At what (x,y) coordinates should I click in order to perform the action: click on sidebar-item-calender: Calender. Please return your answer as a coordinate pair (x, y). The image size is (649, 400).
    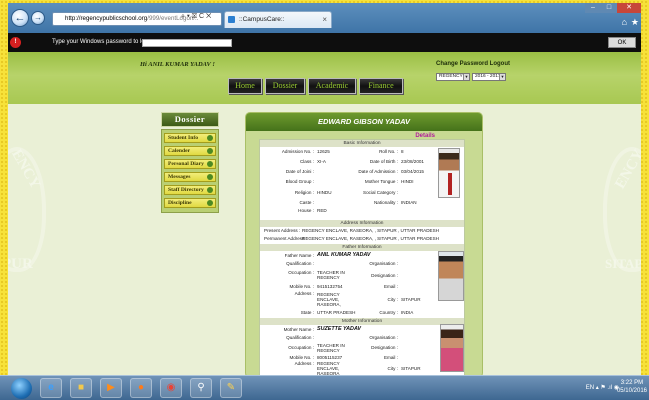
    Looking at the image, I should click on (190, 151).